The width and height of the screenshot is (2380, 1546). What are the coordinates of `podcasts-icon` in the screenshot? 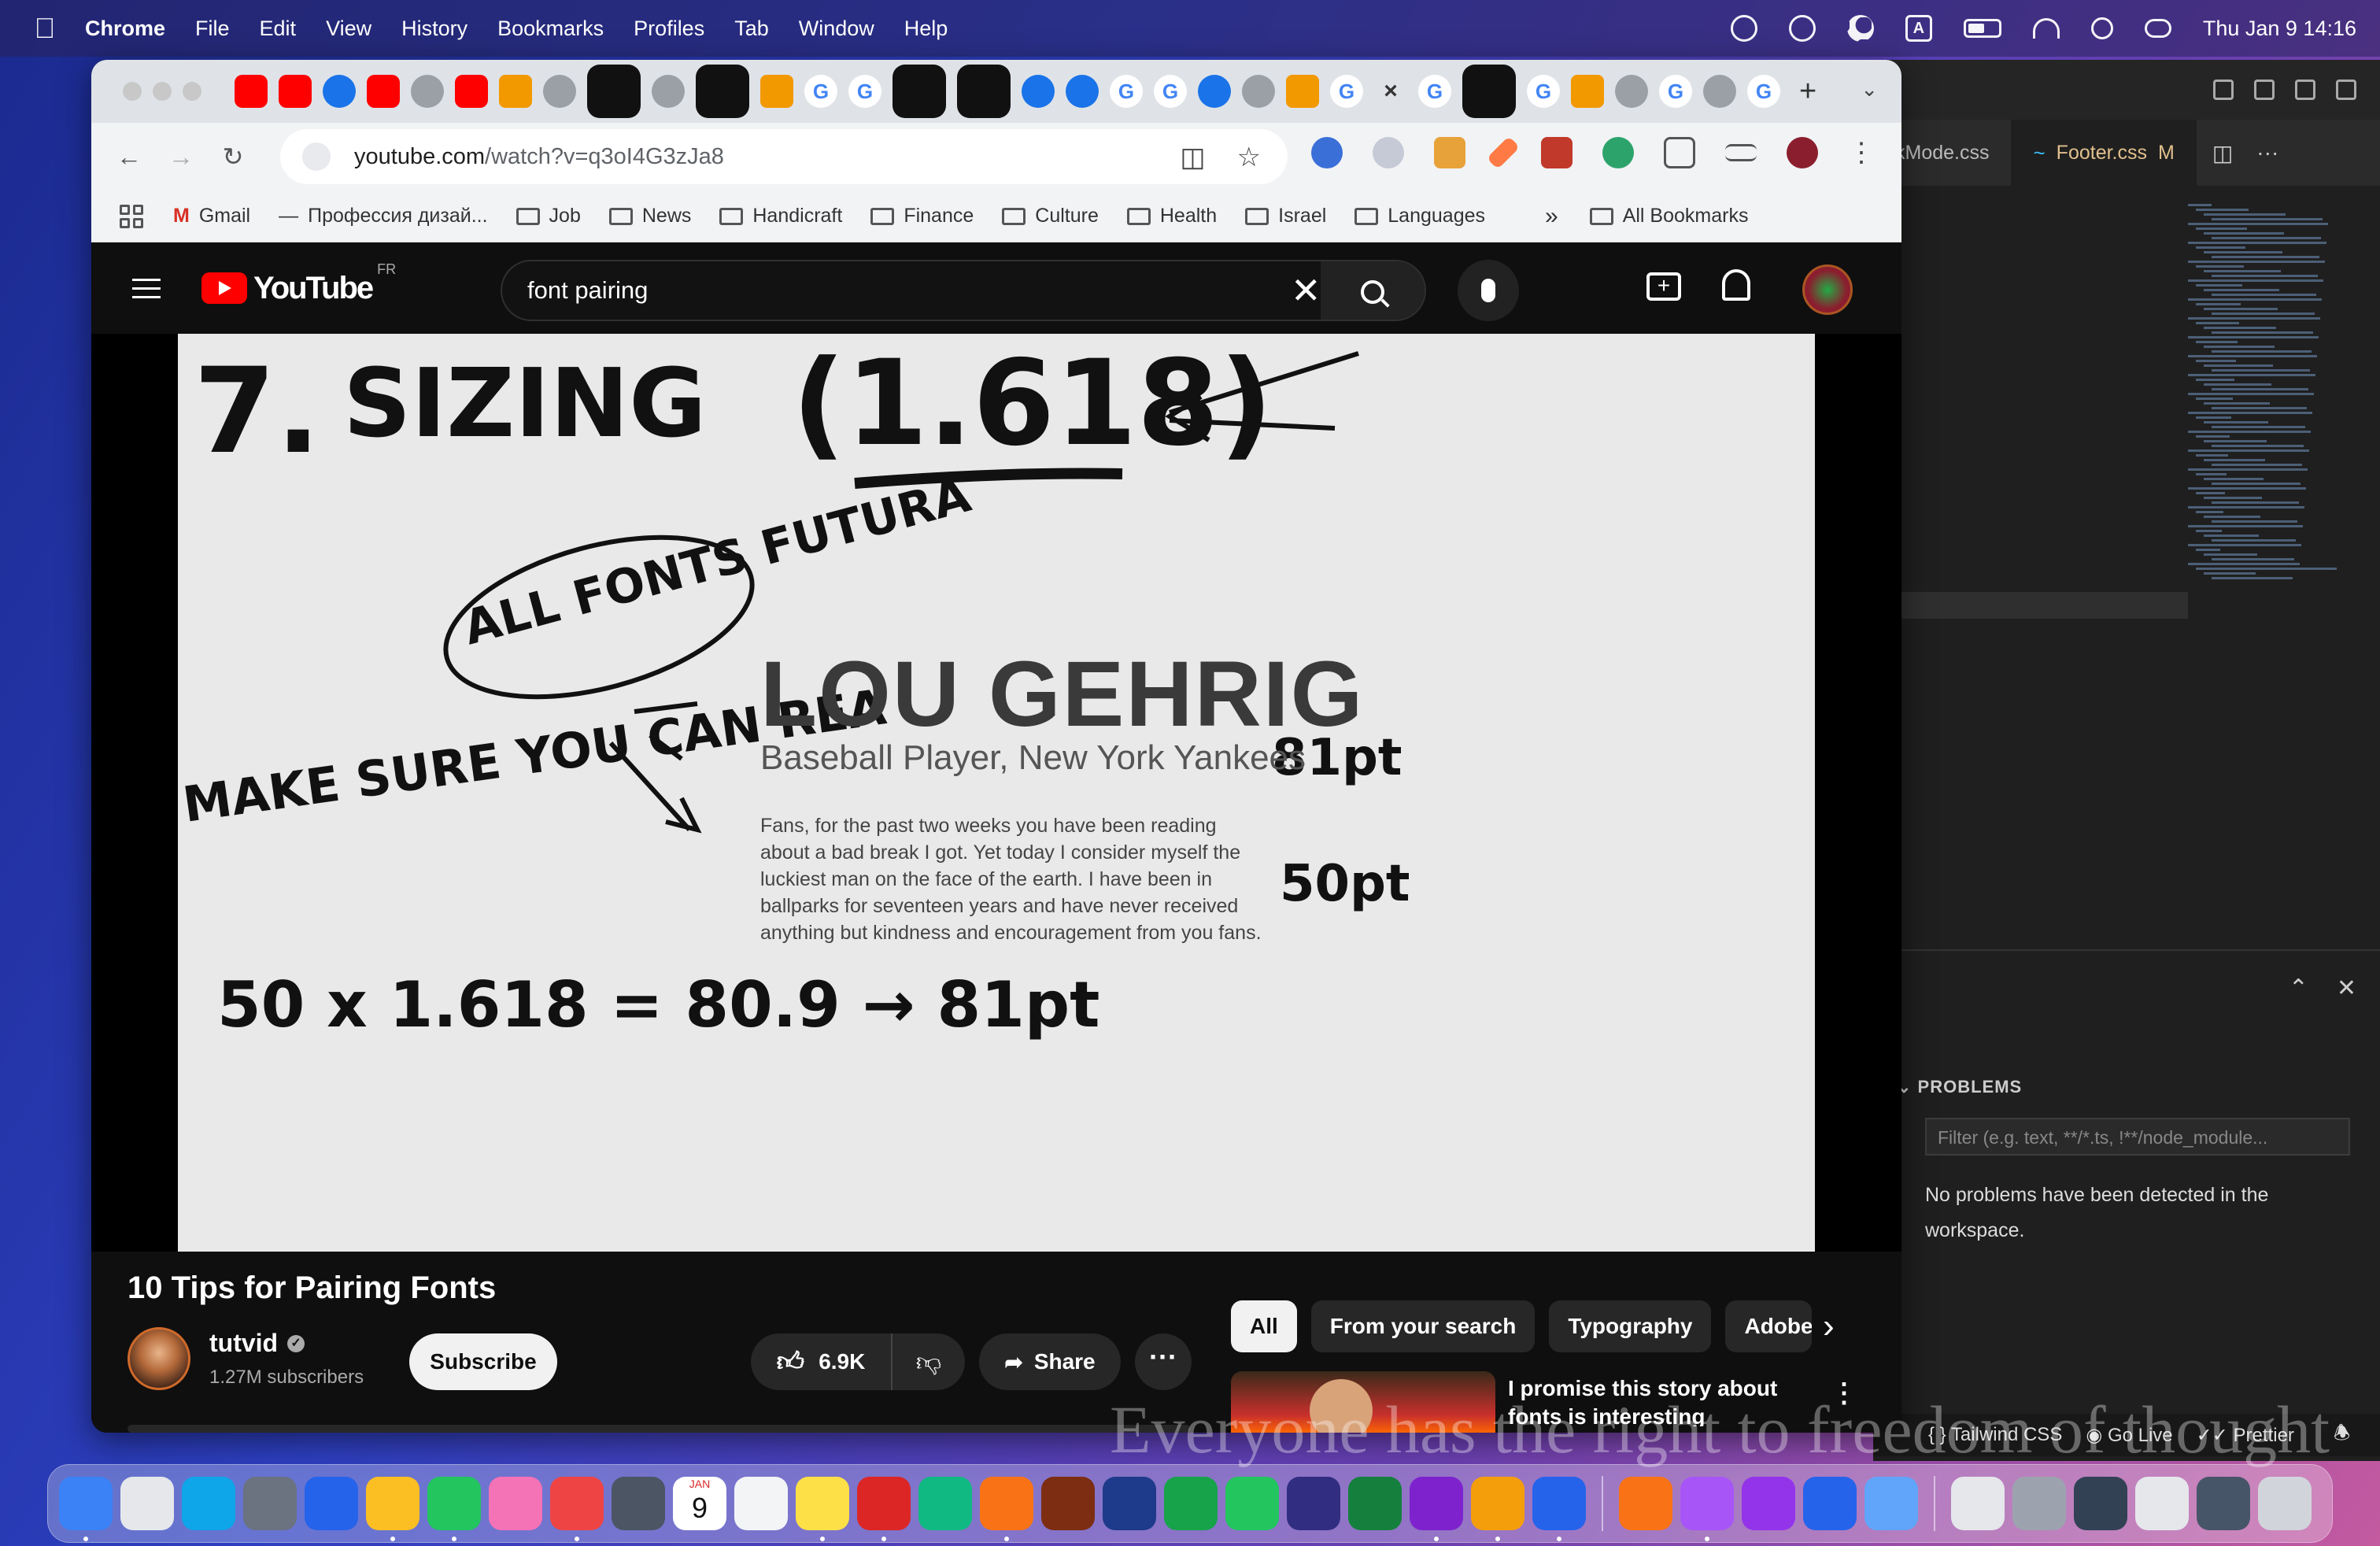 It's located at (1768, 1503).